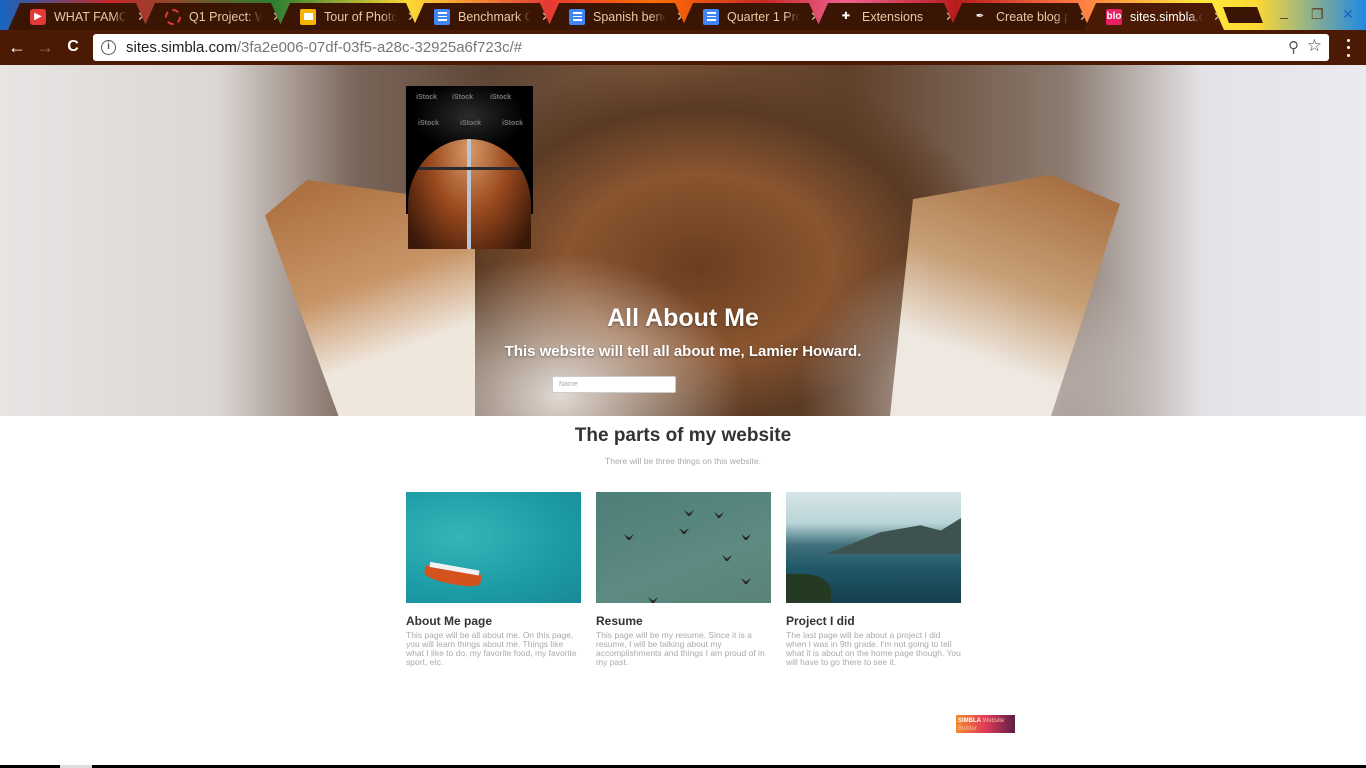 The width and height of the screenshot is (1366, 768). I want to click on browser-menu-button, so click(1348, 48).